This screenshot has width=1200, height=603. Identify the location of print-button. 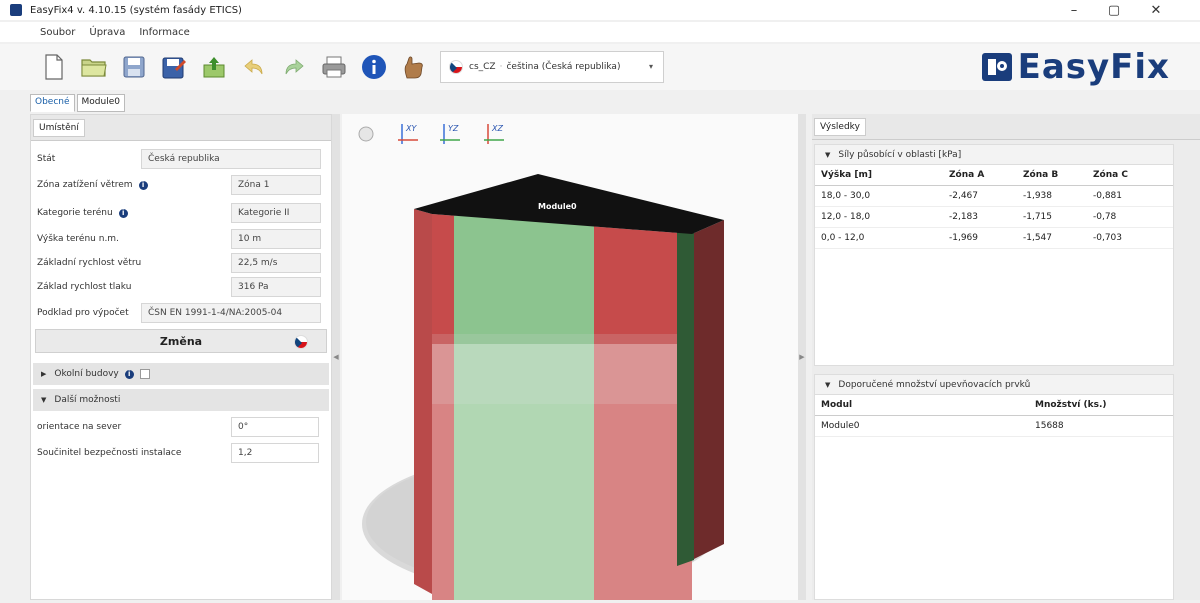
(334, 67).